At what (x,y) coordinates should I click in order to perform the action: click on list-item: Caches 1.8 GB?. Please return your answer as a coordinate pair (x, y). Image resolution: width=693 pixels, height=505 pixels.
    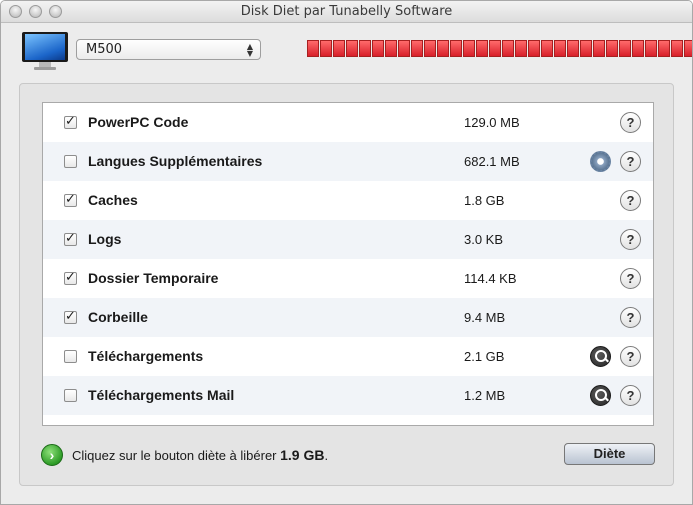
    Looking at the image, I should click on (348, 200).